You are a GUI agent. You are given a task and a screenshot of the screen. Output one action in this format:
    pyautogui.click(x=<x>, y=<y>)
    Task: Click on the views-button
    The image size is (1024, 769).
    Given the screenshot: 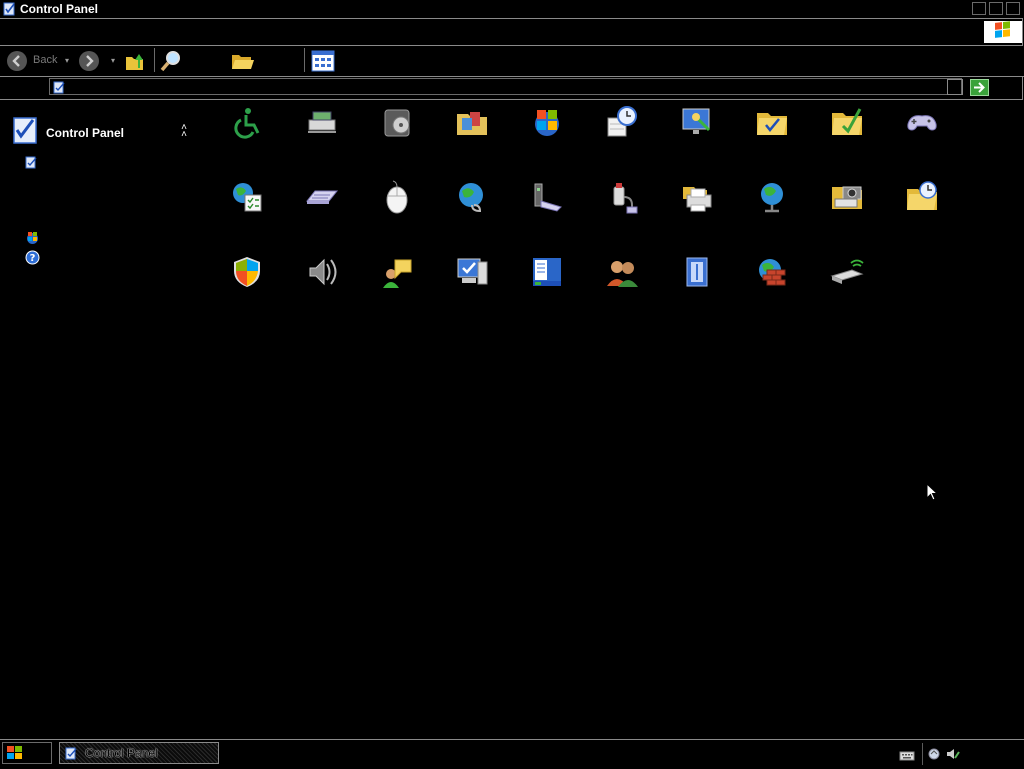 What is the action you would take?
    pyautogui.click(x=323, y=61)
    